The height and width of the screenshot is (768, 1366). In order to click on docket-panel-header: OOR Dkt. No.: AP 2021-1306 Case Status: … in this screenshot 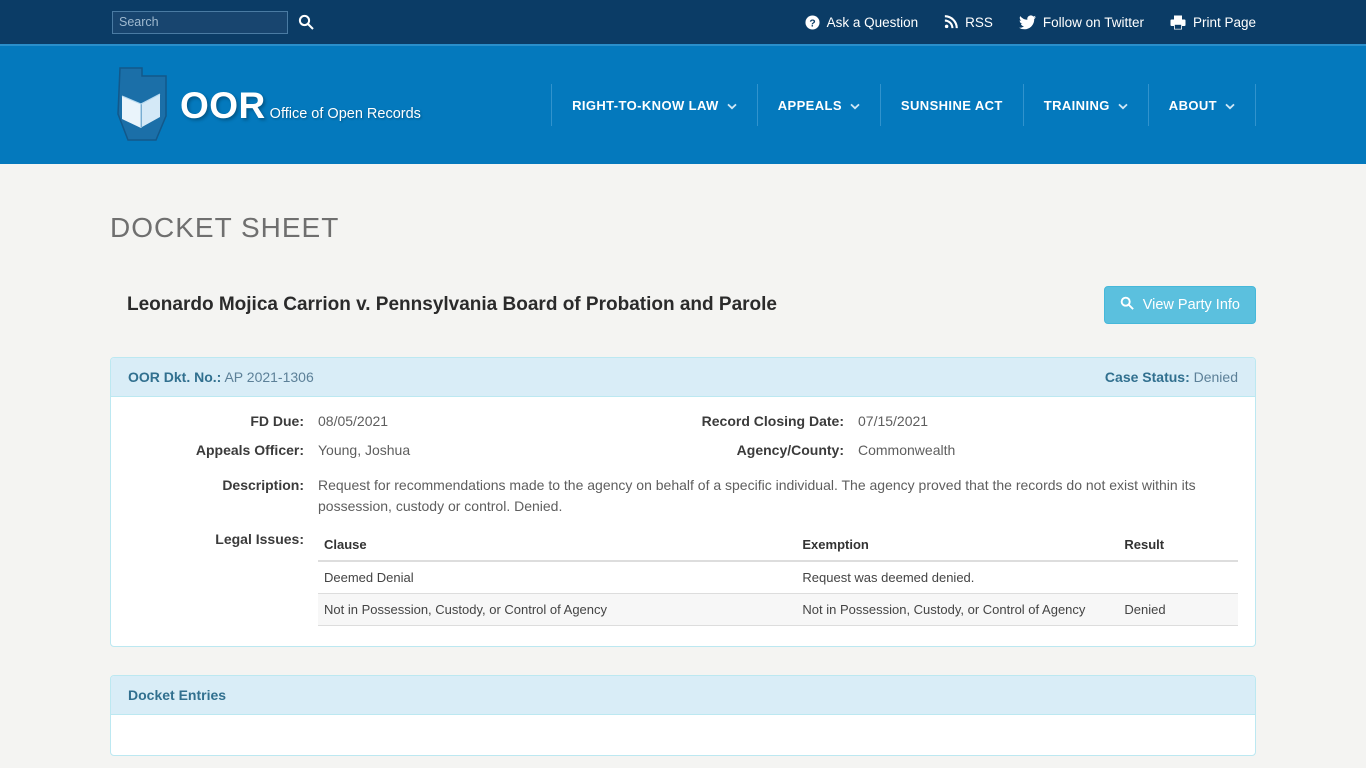, I will do `click(683, 377)`.